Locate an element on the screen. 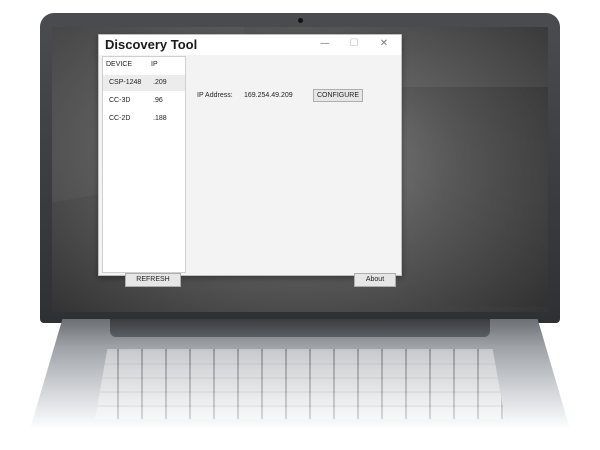 The width and height of the screenshot is (600, 450). column-header-ip: IP is located at coordinates (154, 64).